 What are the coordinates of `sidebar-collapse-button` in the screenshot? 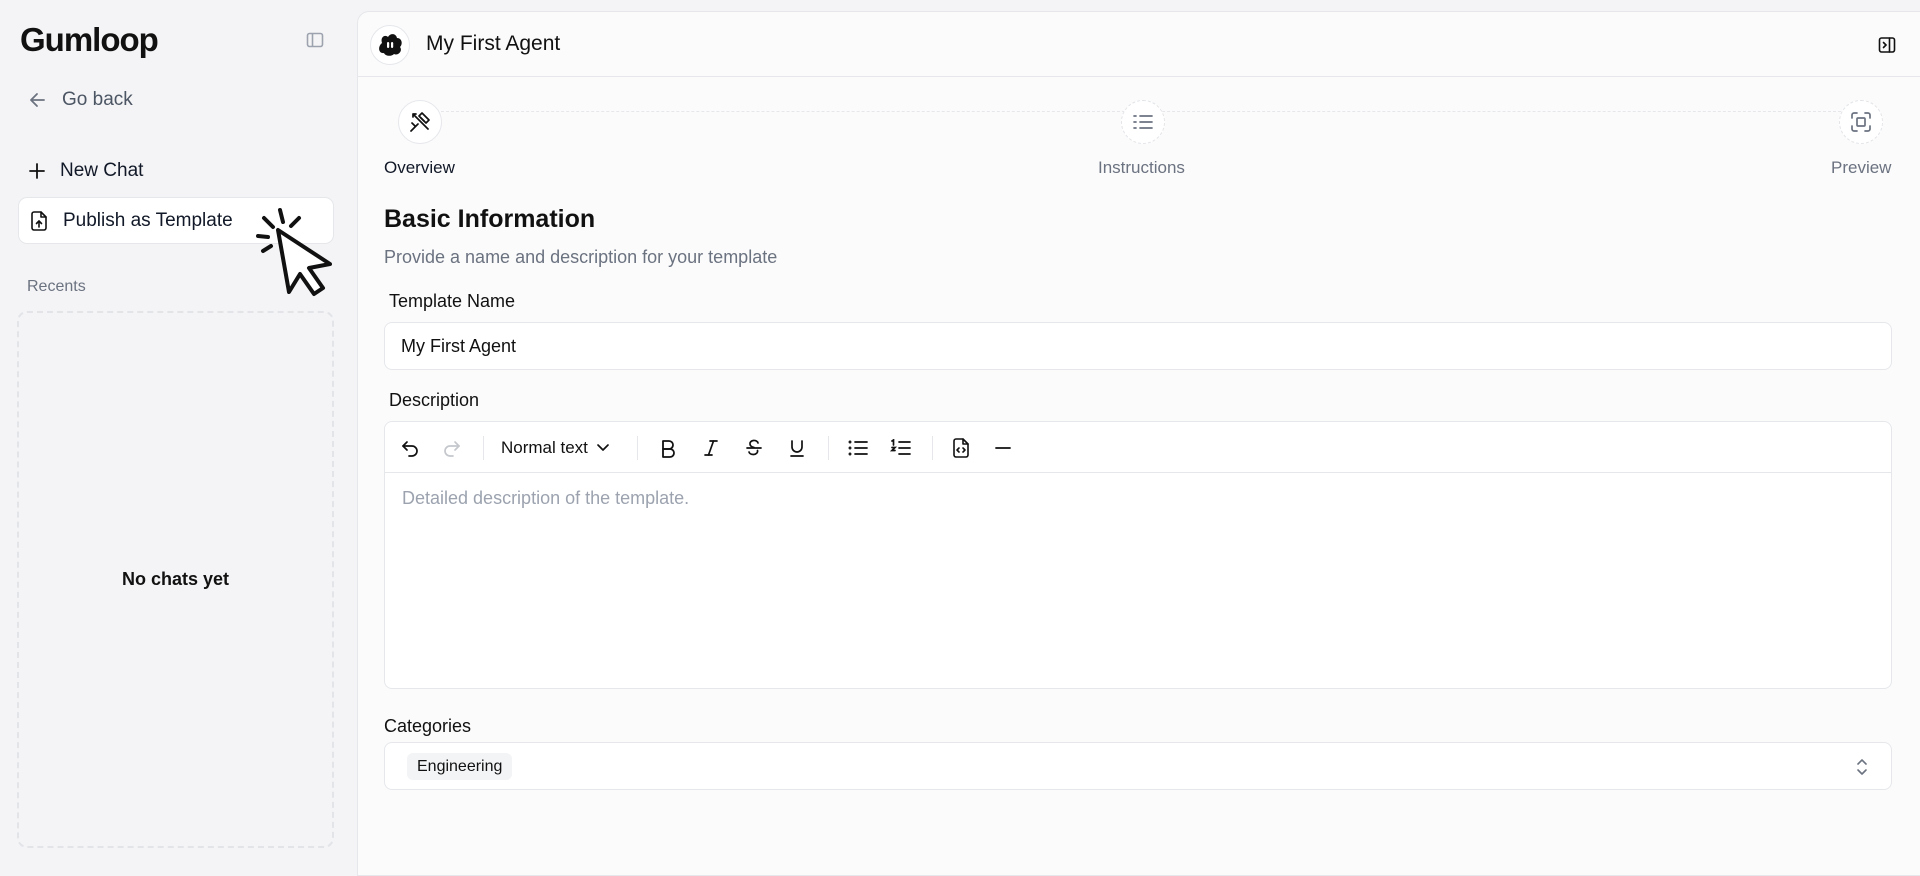 It's located at (315, 40).